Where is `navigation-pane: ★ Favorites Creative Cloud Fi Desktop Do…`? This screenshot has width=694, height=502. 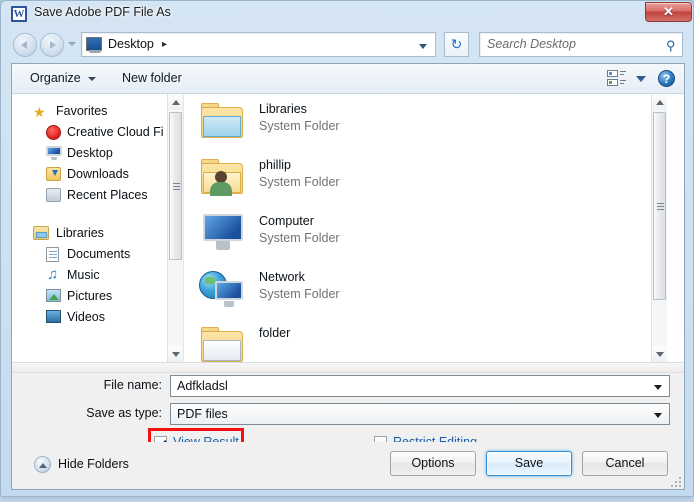
navigation-pane: ★ Favorites Creative Cloud Fi Desktop Do… is located at coordinates (98, 228).